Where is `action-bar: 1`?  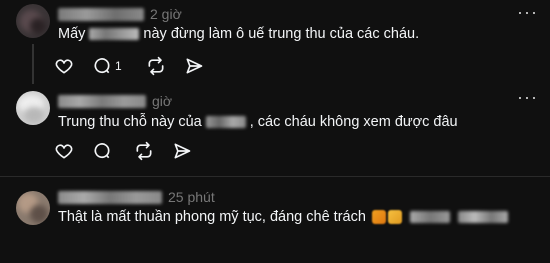
action-bar: 1 is located at coordinates (138, 66).